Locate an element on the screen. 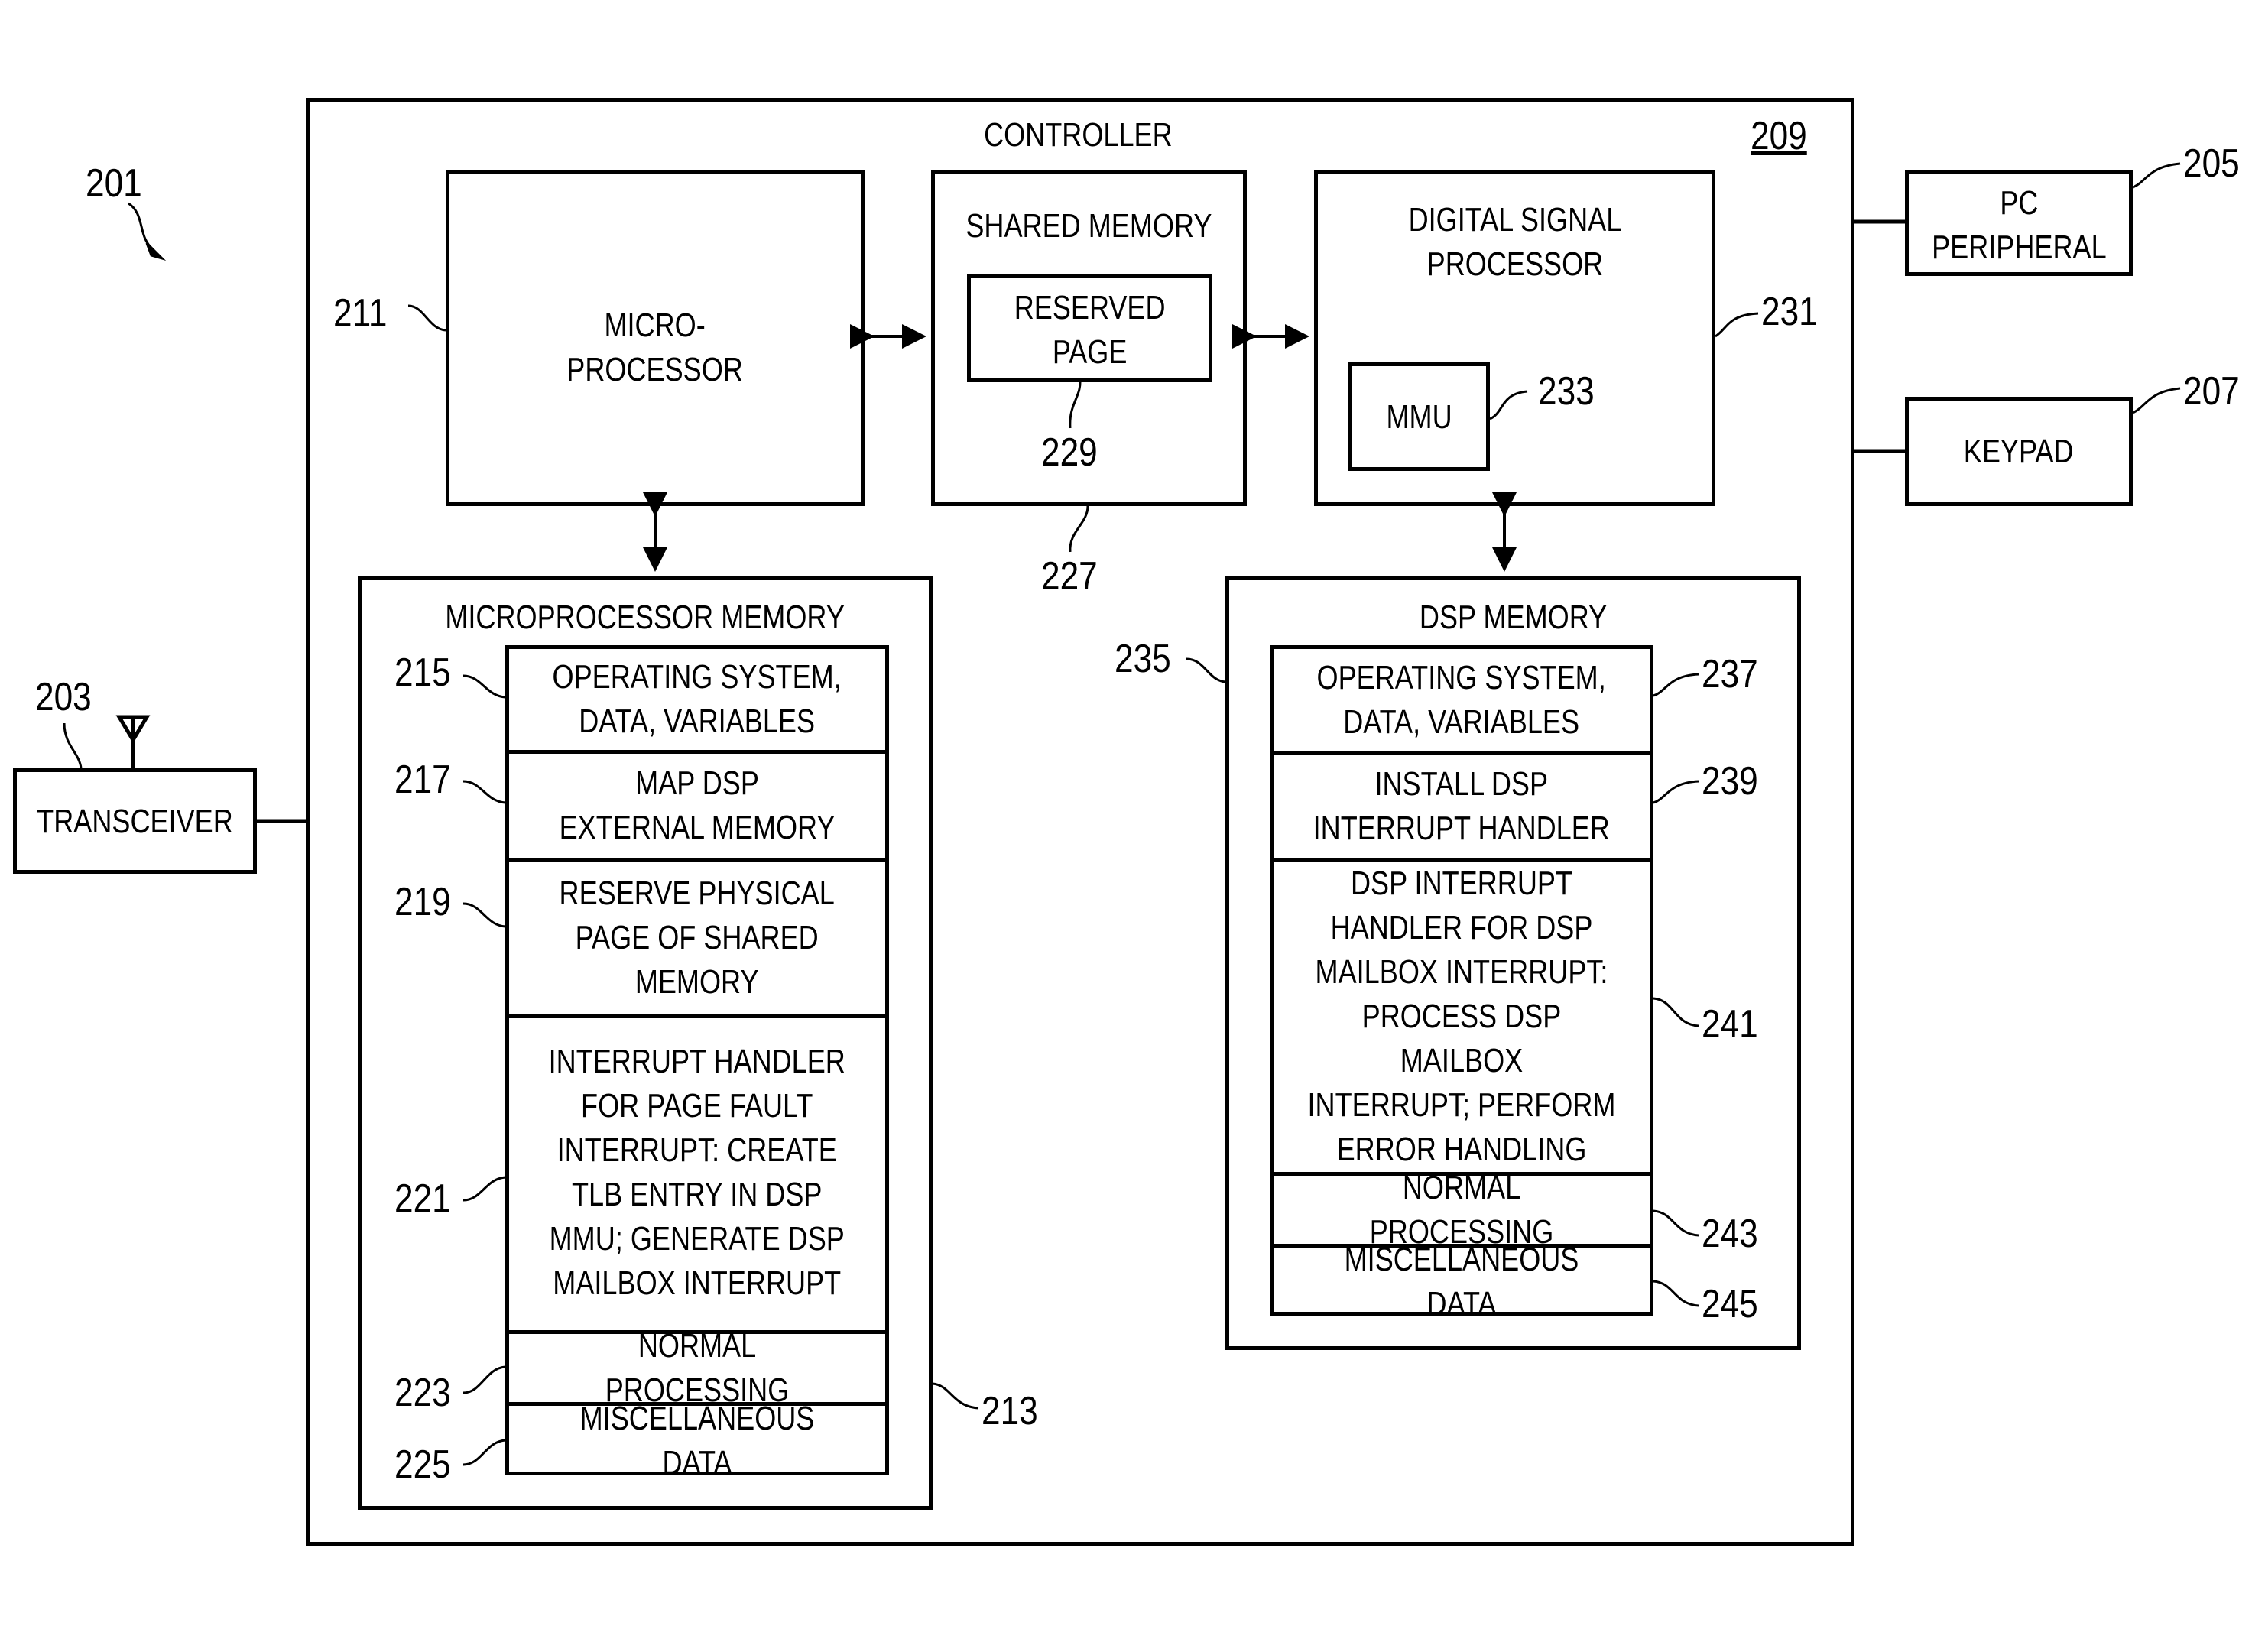 This screenshot has width=2252, height=1652. dsp-mem-row-misc-data: MISCELLANEOUS DATA is located at coordinates (1461, 1281).